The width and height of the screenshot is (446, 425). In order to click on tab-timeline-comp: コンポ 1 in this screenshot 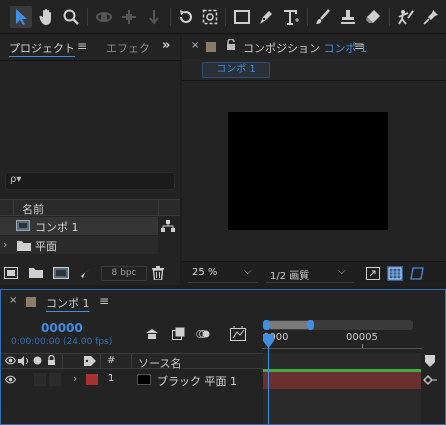, I will do `click(68, 303)`.